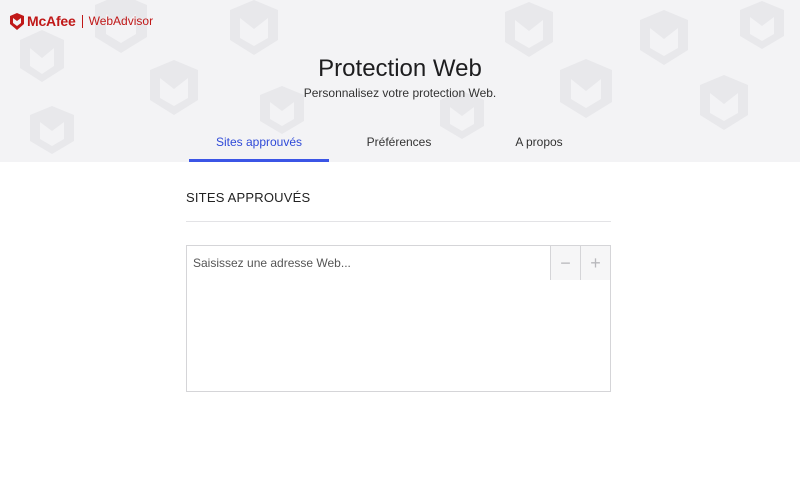  I want to click on product-name: WebAdvisor, so click(121, 21).